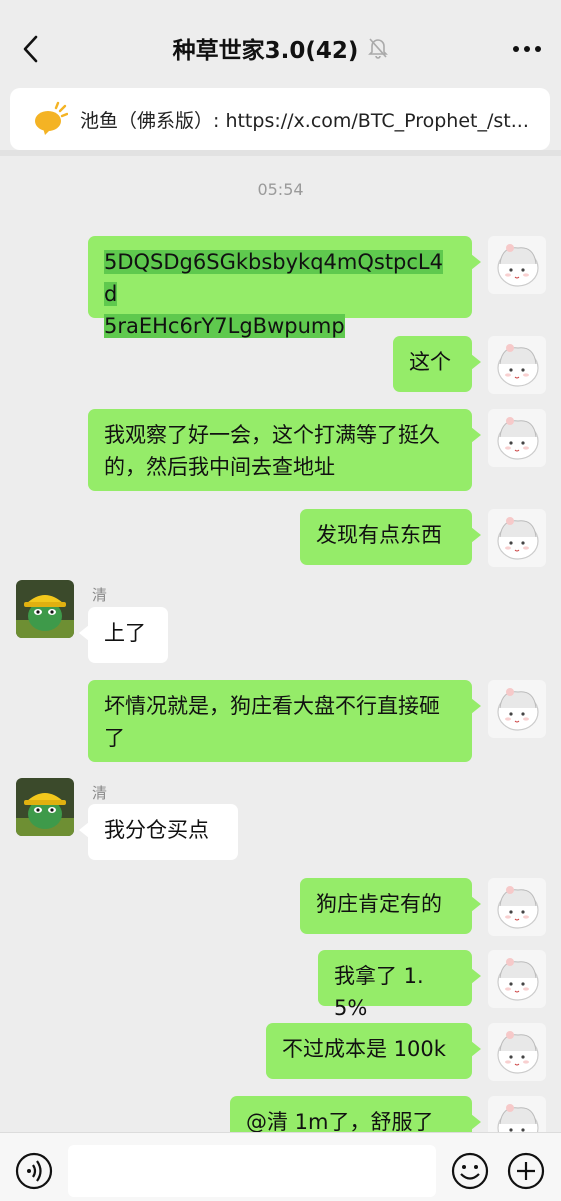  Describe the element at coordinates (526, 1171) in the screenshot. I see `plus-circle-icon` at that location.